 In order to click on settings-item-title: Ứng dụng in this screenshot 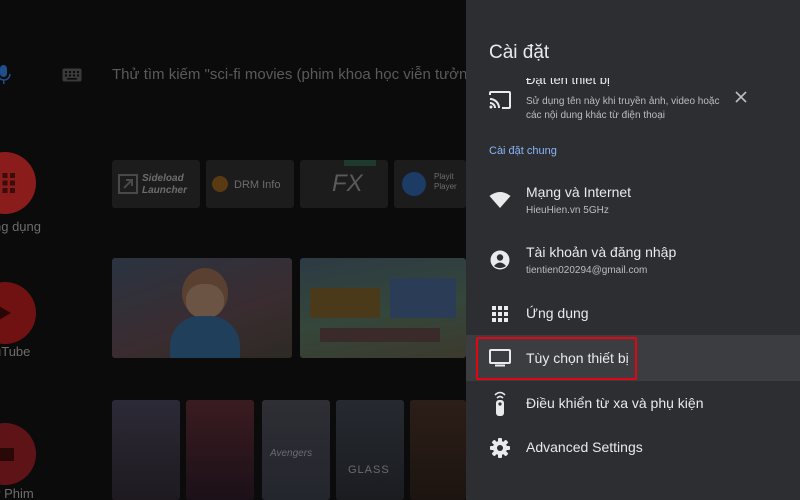, I will do `click(557, 313)`.